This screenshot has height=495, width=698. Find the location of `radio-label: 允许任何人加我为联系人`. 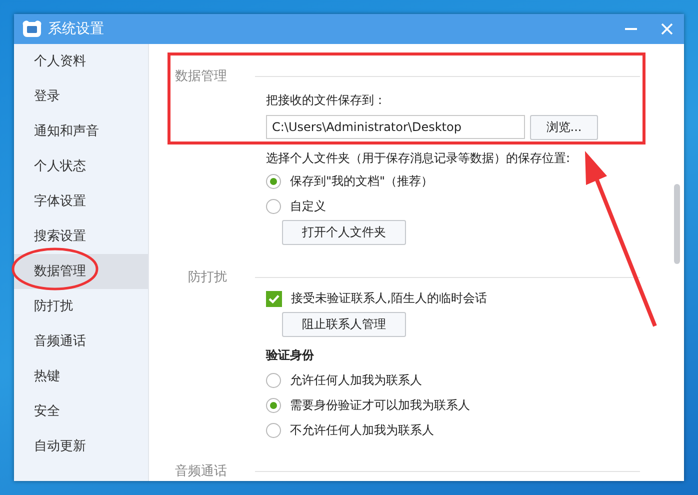

radio-label: 允许任何人加我为联系人 is located at coordinates (356, 380).